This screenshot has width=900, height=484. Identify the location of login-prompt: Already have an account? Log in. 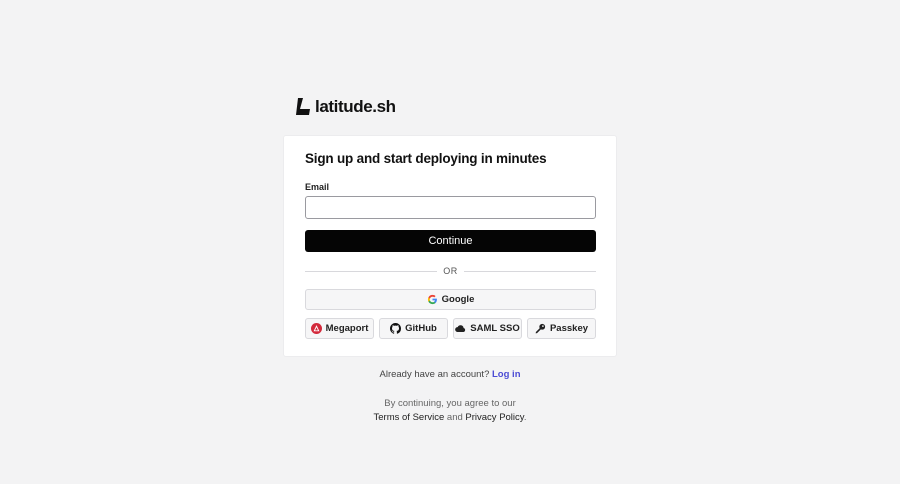
(450, 374).